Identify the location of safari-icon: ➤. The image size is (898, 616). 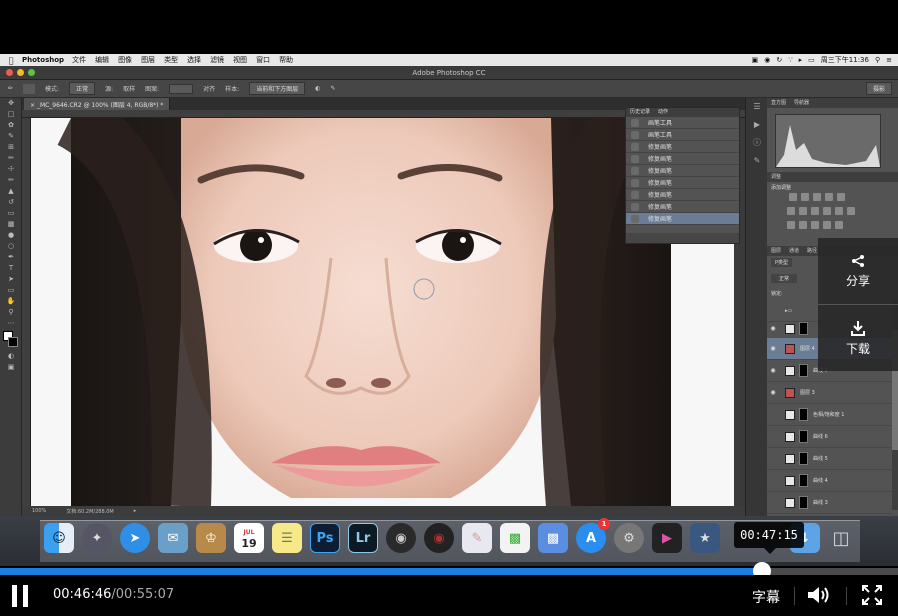
(135, 538).